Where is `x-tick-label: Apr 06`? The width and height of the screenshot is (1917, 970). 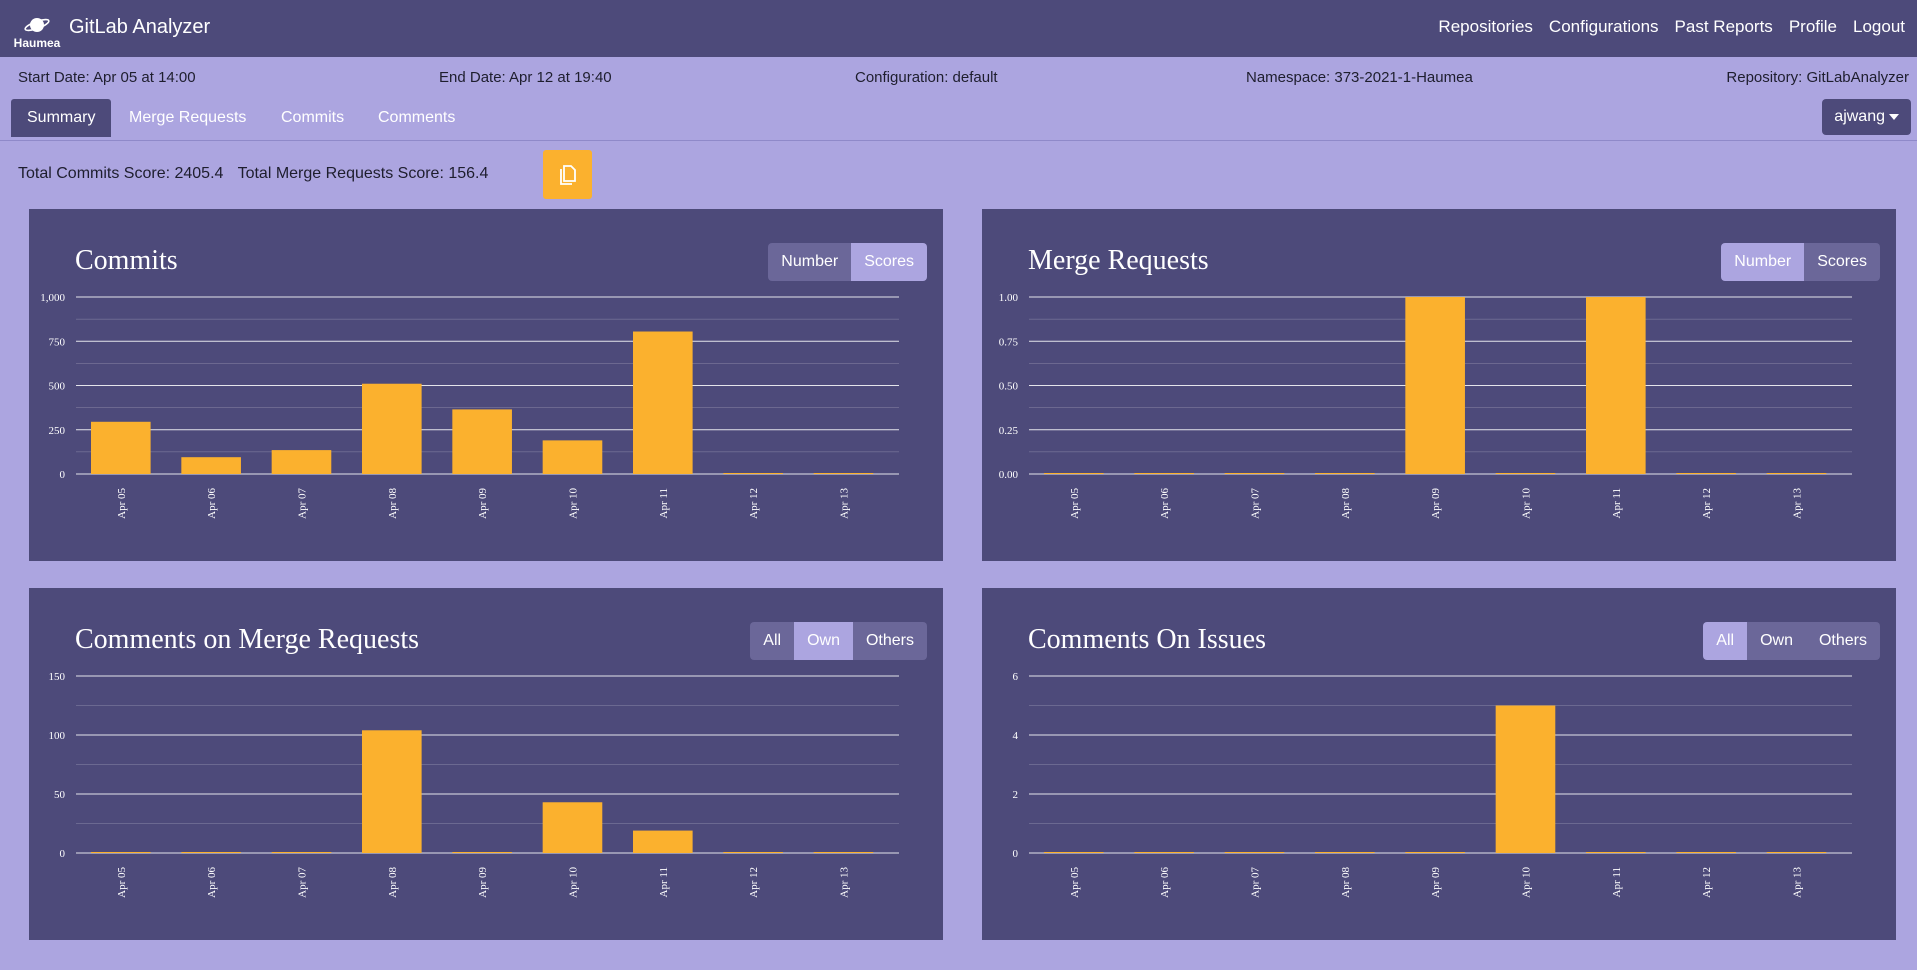
x-tick-label: Apr 06 is located at coordinates (1165, 882).